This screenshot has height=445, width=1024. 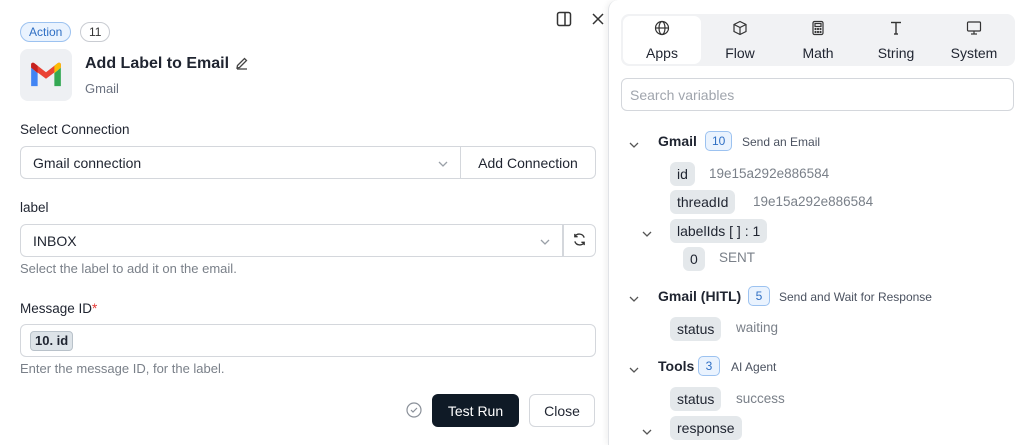 What do you see at coordinates (703, 202) in the screenshot?
I see `variable-key: threadId` at bounding box center [703, 202].